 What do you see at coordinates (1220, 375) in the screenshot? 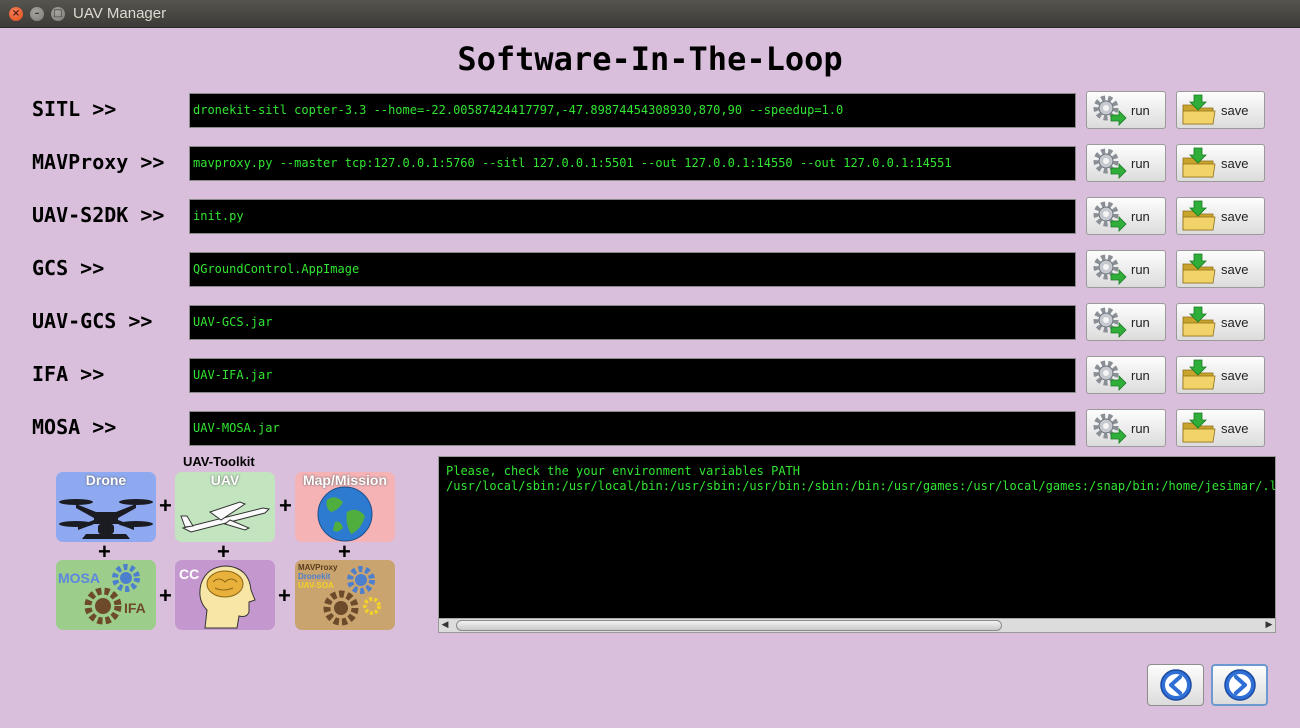
I see `save-button-ifa: save` at bounding box center [1220, 375].